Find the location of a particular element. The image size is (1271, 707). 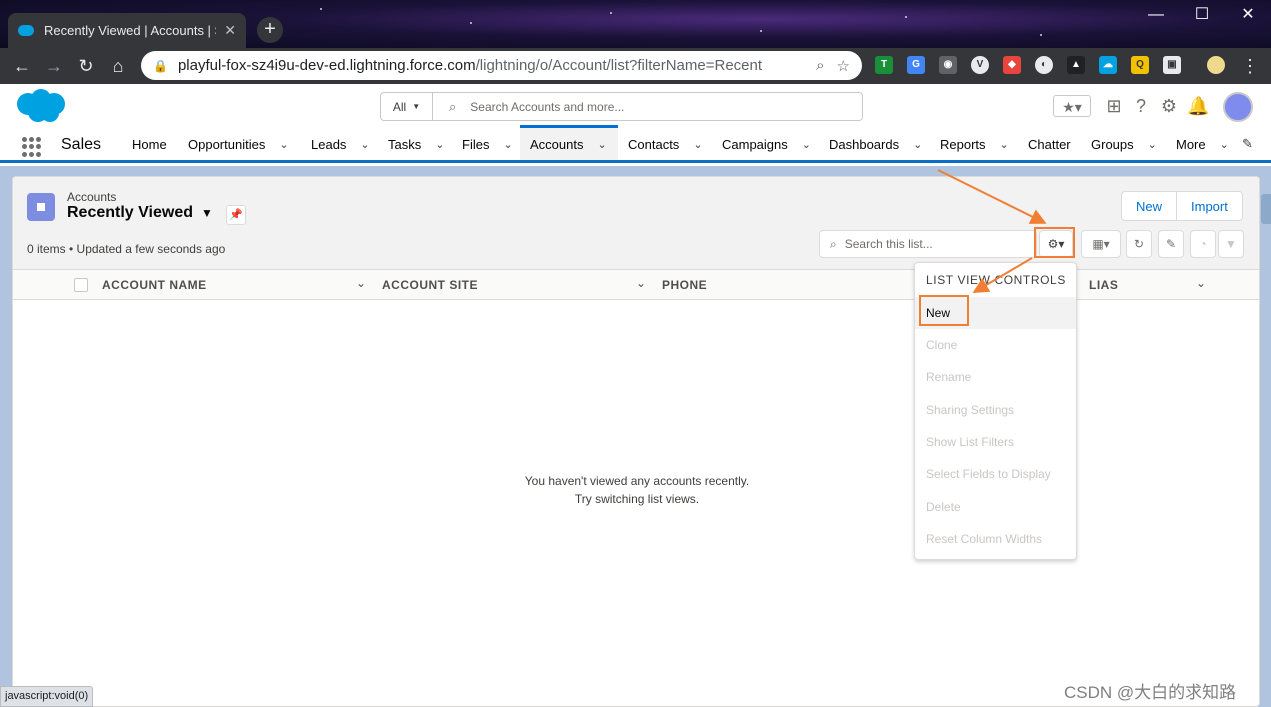

nav-item-groups: Groups ⌄ is located at coordinates (1124, 144).